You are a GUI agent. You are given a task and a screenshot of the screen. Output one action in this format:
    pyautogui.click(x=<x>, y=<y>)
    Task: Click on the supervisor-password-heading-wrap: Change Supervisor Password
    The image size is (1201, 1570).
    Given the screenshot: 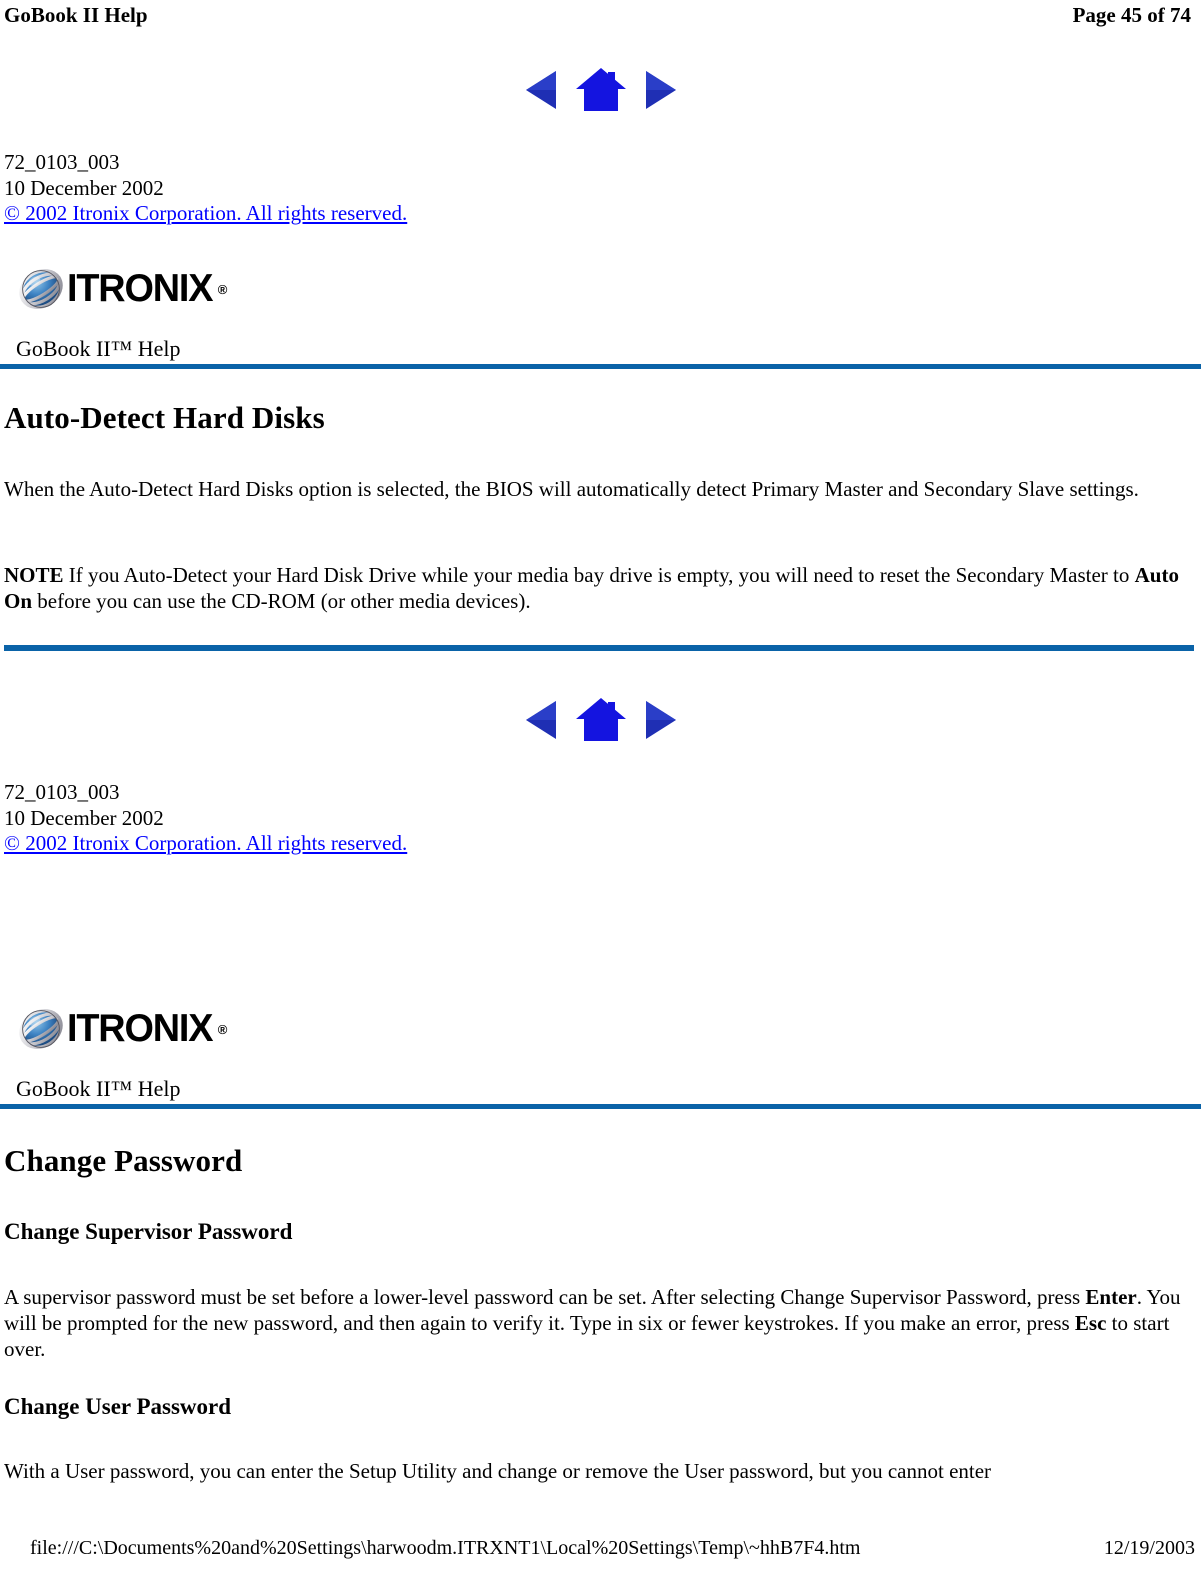 What is the action you would take?
    pyautogui.click(x=599, y=1232)
    